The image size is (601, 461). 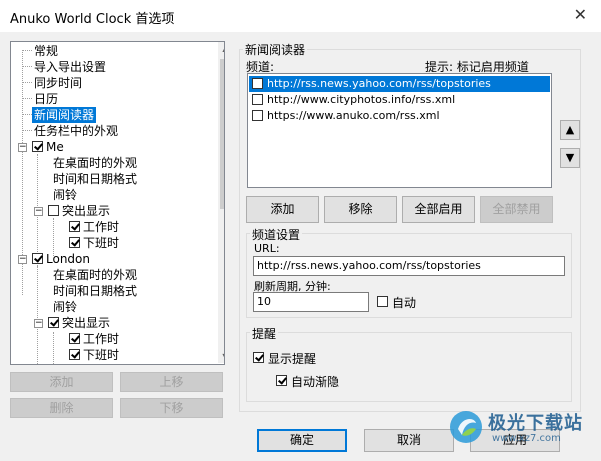 I want to click on tree-item-sync-time: 同步时间, so click(x=58, y=83).